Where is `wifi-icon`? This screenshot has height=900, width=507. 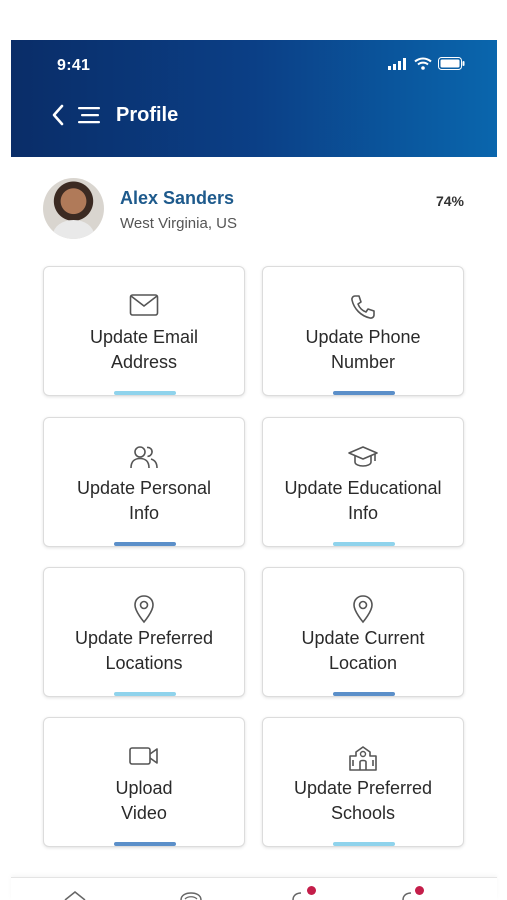 wifi-icon is located at coordinates (423, 66).